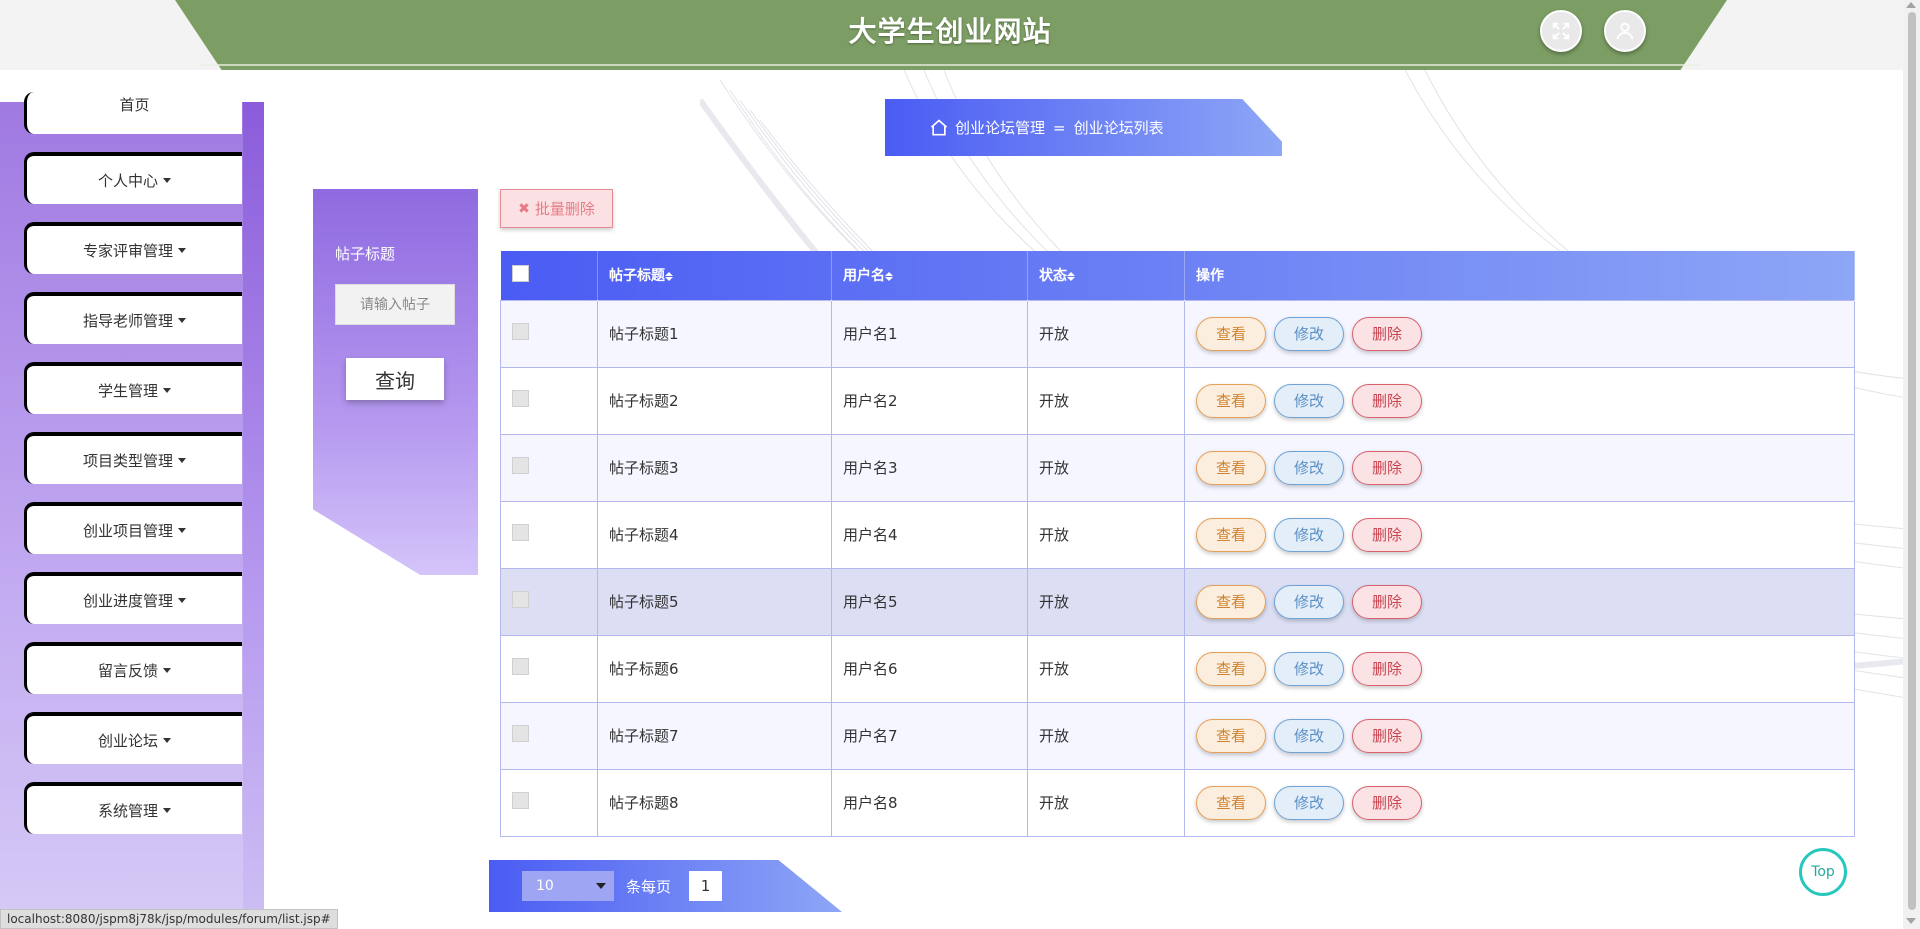 The height and width of the screenshot is (929, 1920). What do you see at coordinates (1177, 400) in the screenshot?
I see `table-row: 帖子标题2 用户名2 开放 查看 修改 删除` at bounding box center [1177, 400].